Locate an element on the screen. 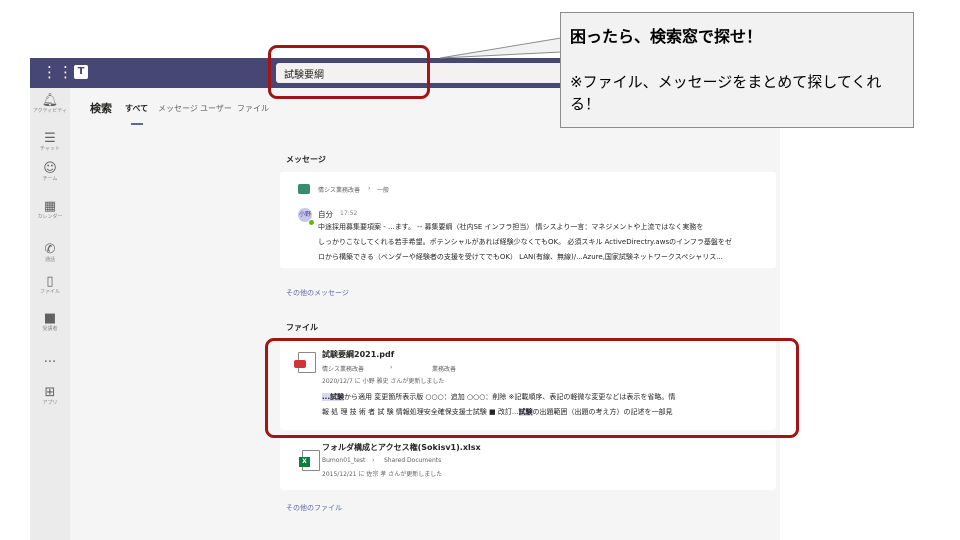 The image size is (960, 540). callout-headline: 困ったら、検索窓で探せ！ is located at coordinates (666, 36).